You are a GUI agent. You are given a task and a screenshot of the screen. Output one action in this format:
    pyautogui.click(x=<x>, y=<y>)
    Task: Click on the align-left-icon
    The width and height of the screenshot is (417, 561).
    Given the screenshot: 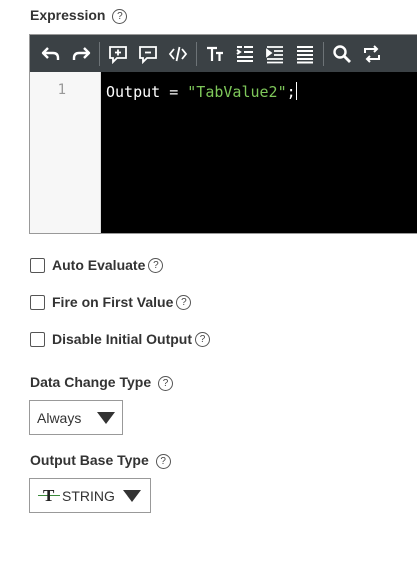 What is the action you would take?
    pyautogui.click(x=244, y=53)
    